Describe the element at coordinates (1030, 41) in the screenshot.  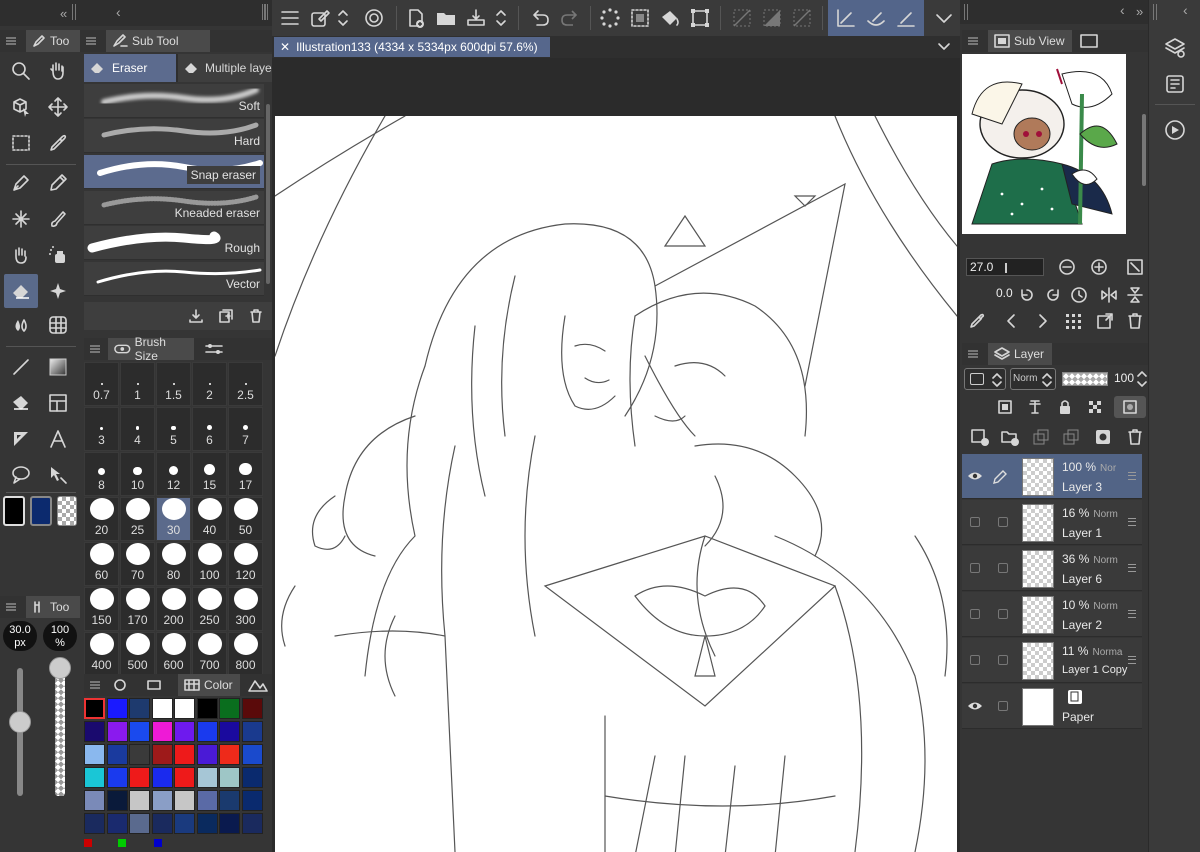
I see `subview-tab: Sub View` at that location.